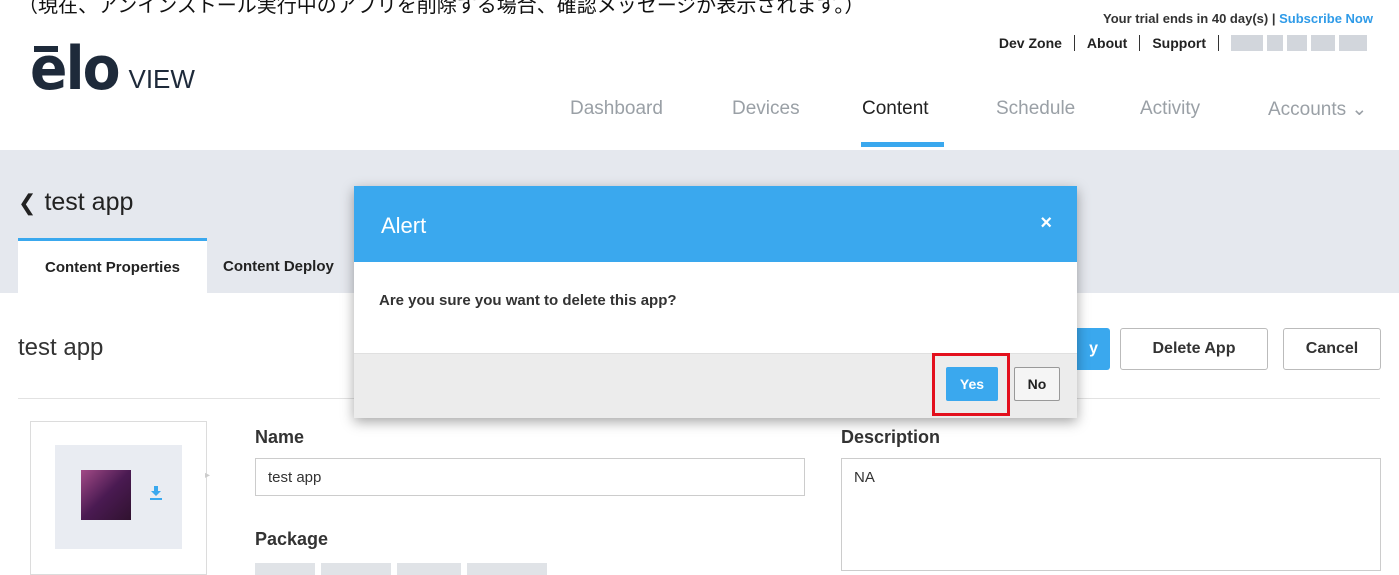 Image resolution: width=1399 pixels, height=575 pixels. What do you see at coordinates (208, 475) in the screenshot?
I see `chevron-right-icon: ▸` at bounding box center [208, 475].